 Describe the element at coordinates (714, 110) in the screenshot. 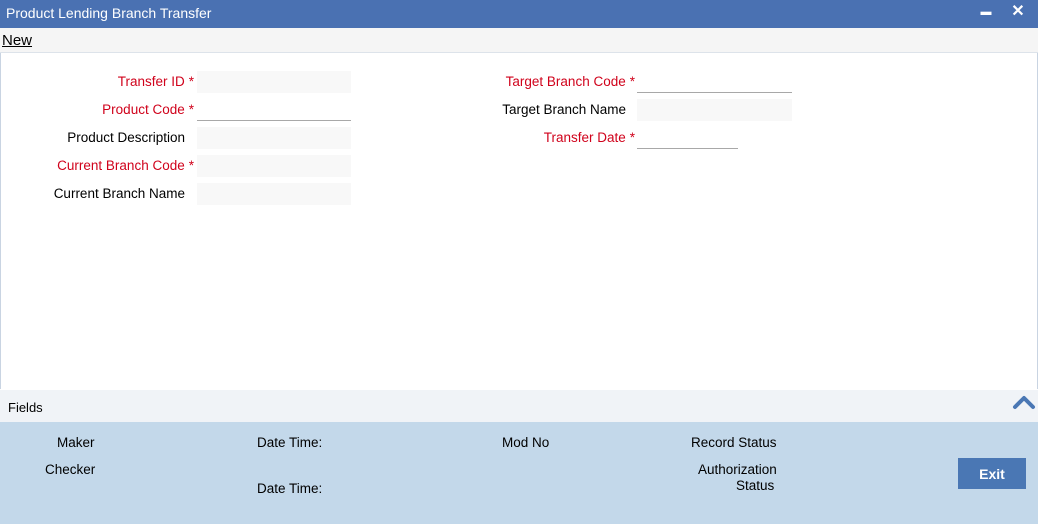

I see `target-branch-name-field` at that location.